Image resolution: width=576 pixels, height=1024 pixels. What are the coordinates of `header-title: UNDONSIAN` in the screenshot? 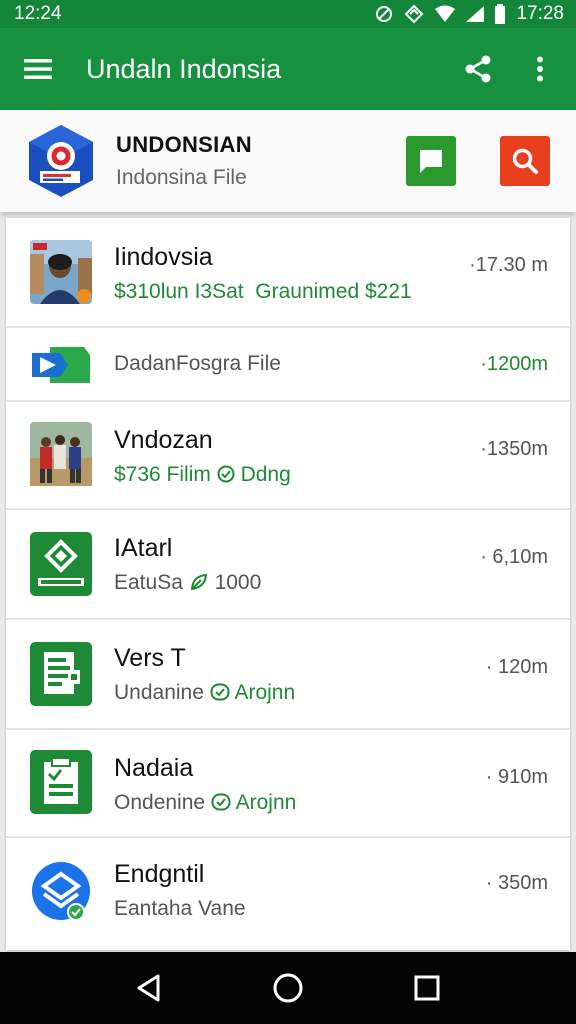 It's located at (184, 144).